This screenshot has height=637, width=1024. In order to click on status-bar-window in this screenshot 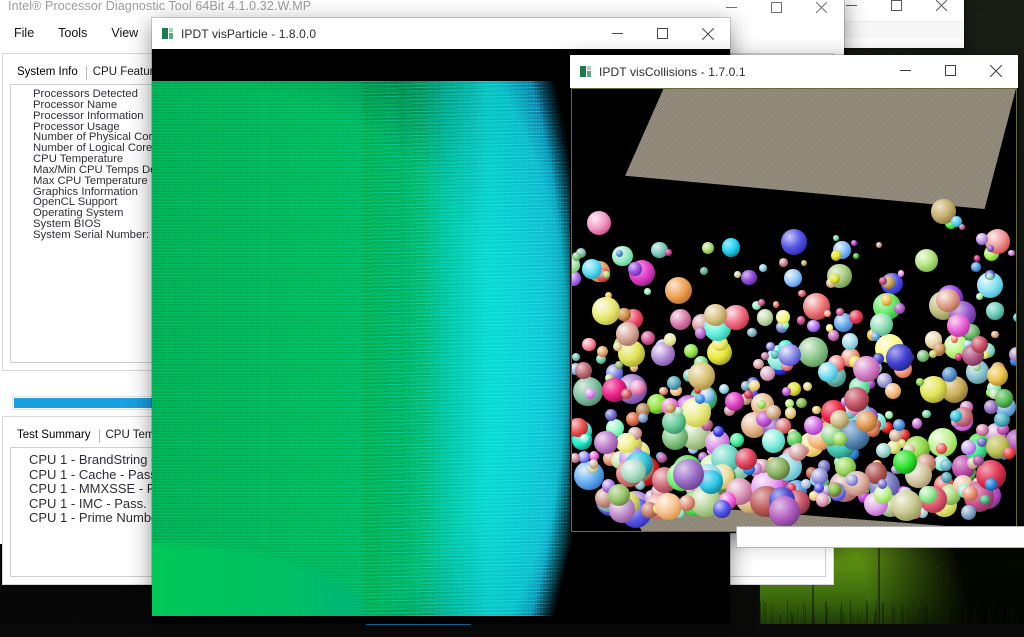, I will do `click(880, 537)`.